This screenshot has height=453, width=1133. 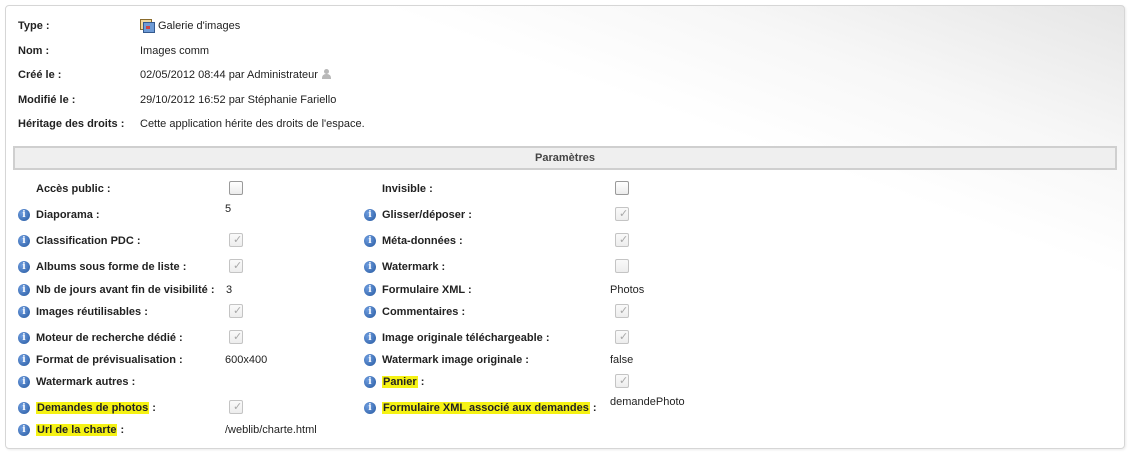 I want to click on type-label: Type :, so click(x=34, y=26).